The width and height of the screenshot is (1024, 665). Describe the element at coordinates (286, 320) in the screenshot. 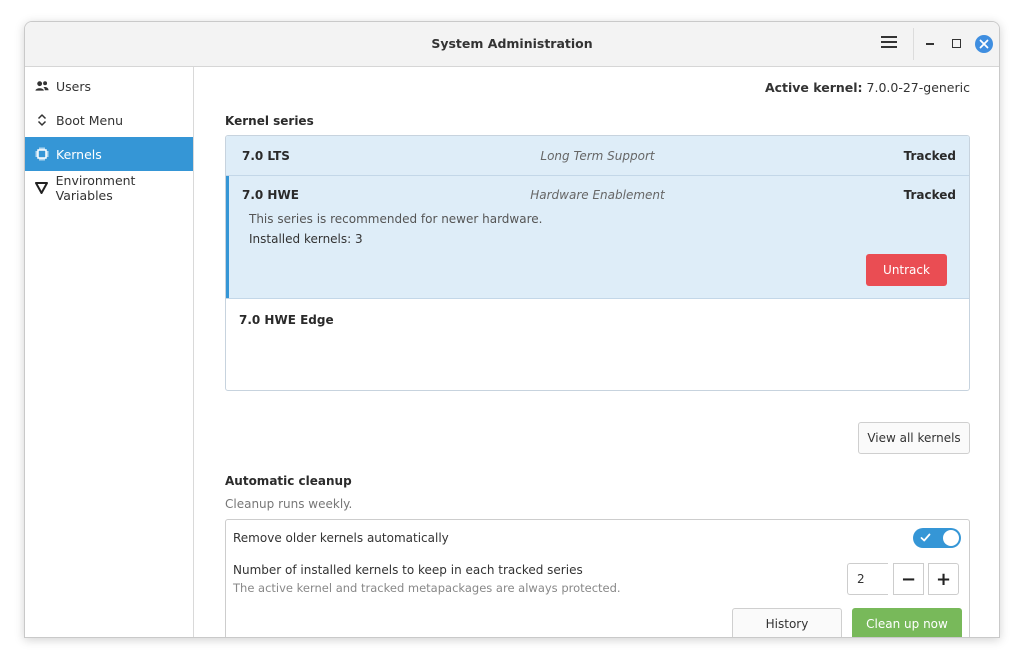

I see `series-name: 7.0 HWE Edge` at that location.